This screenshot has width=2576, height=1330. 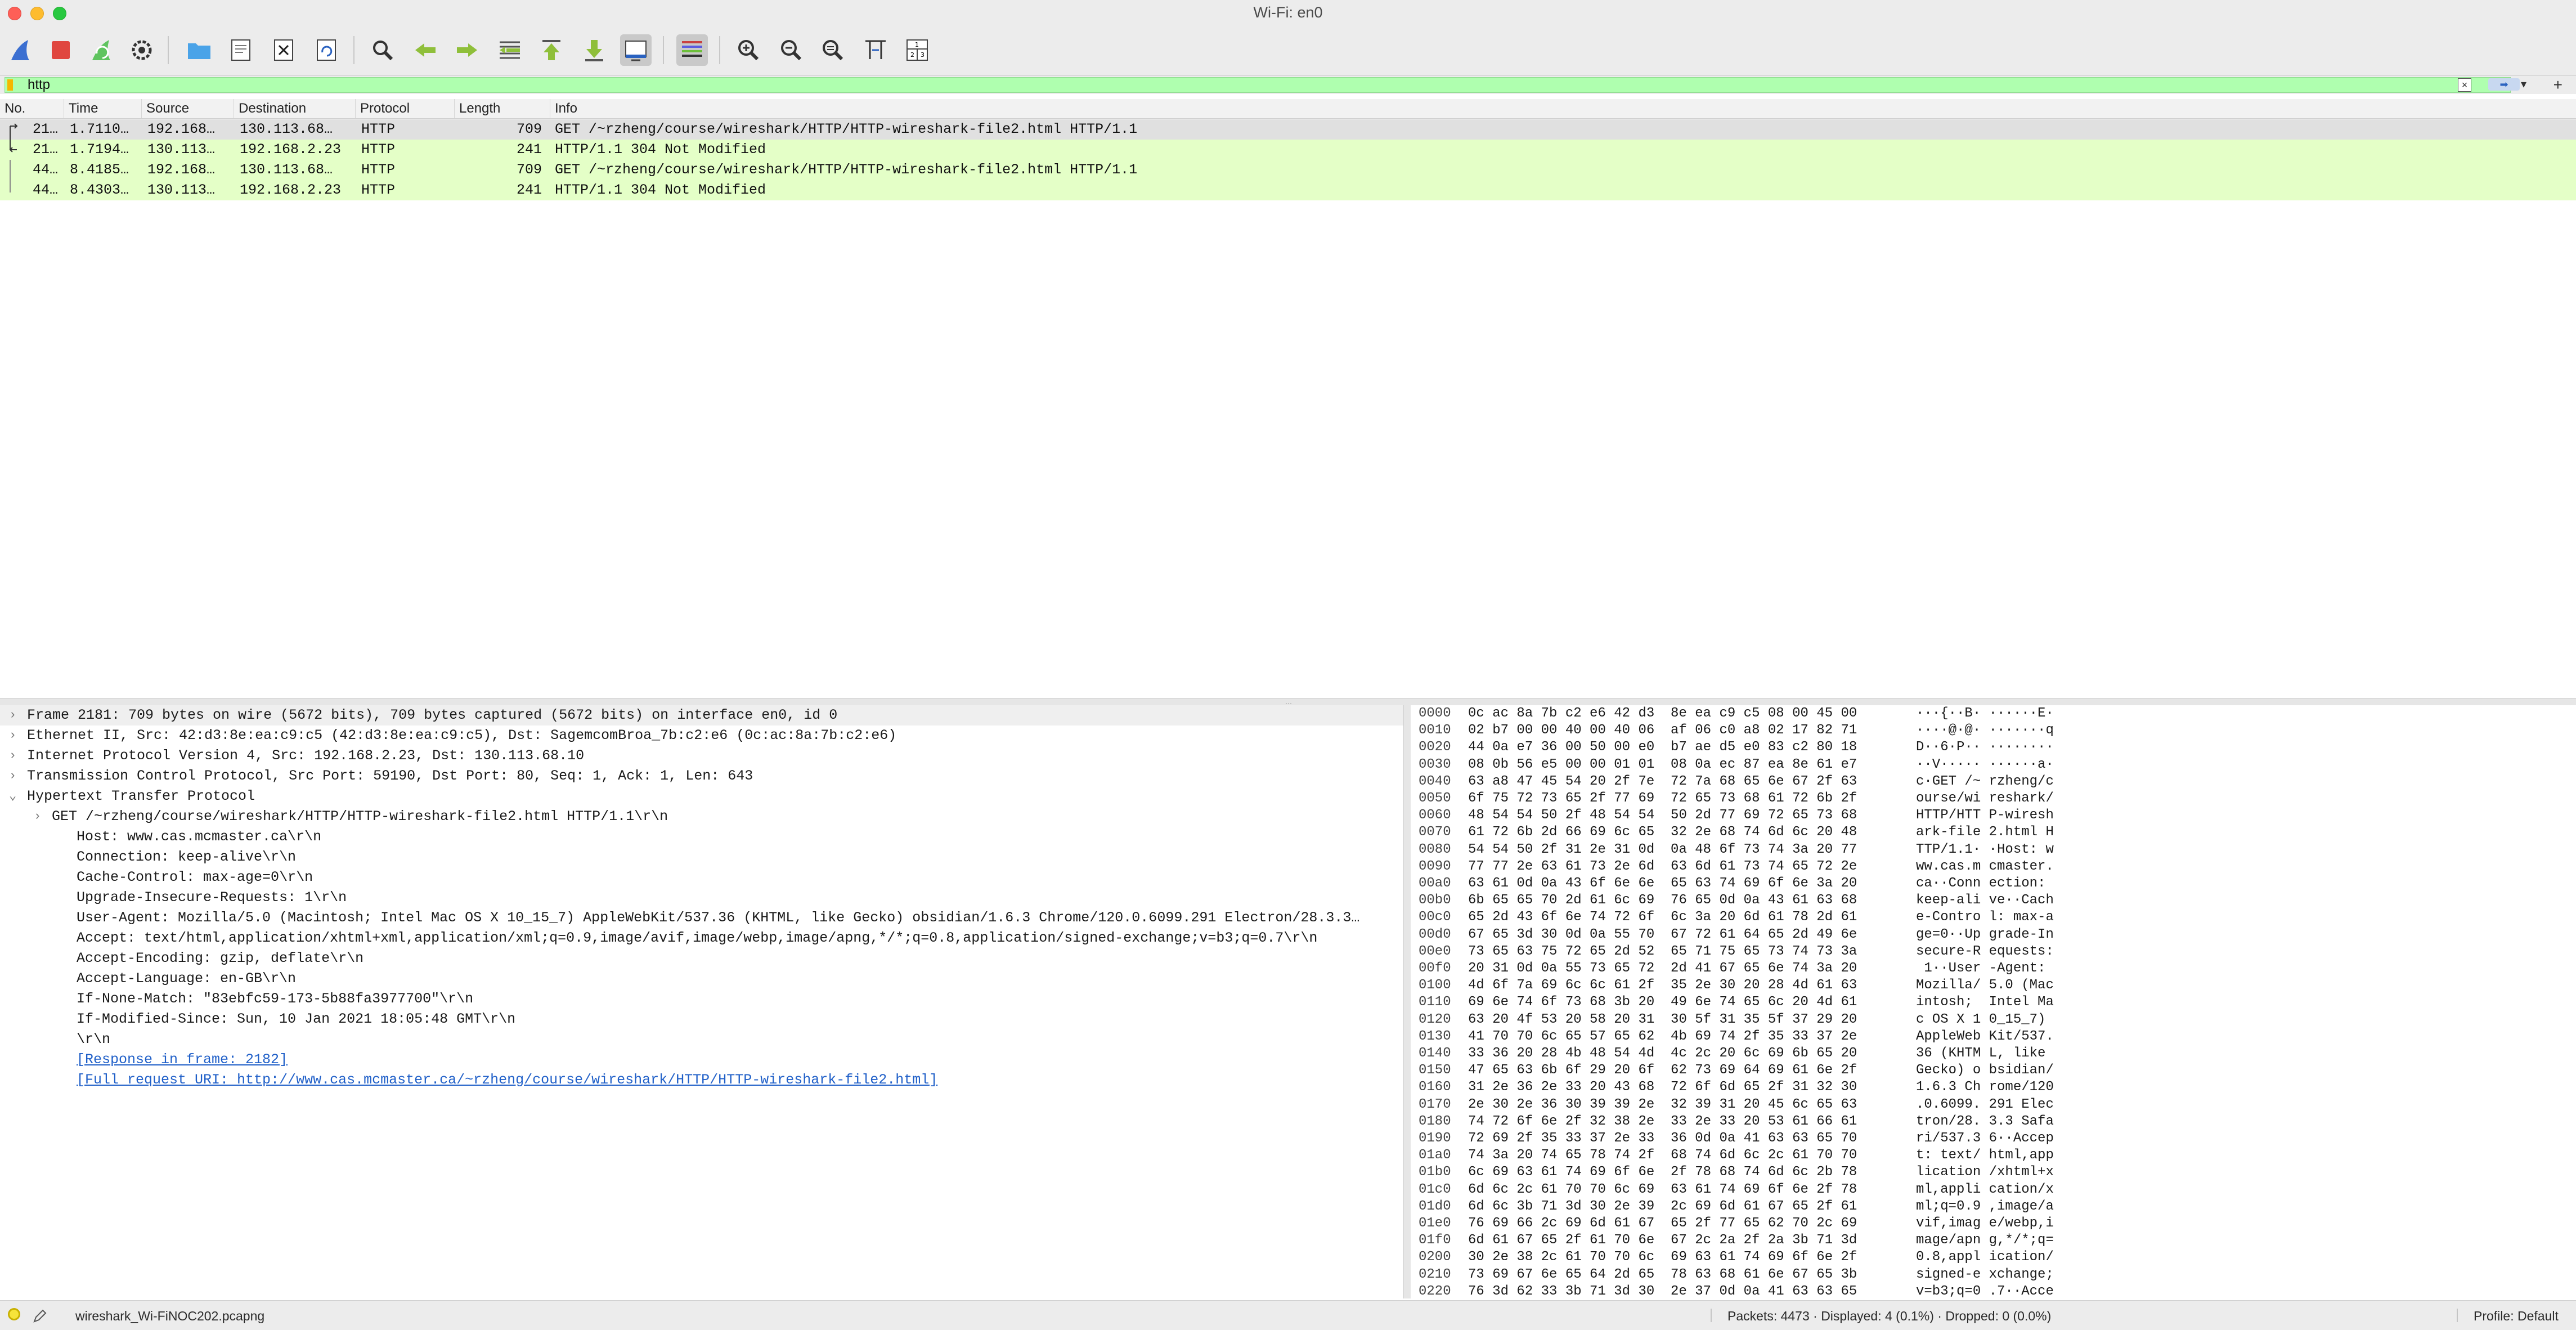 What do you see at coordinates (103, 109) in the screenshot?
I see `column-time: Time` at bounding box center [103, 109].